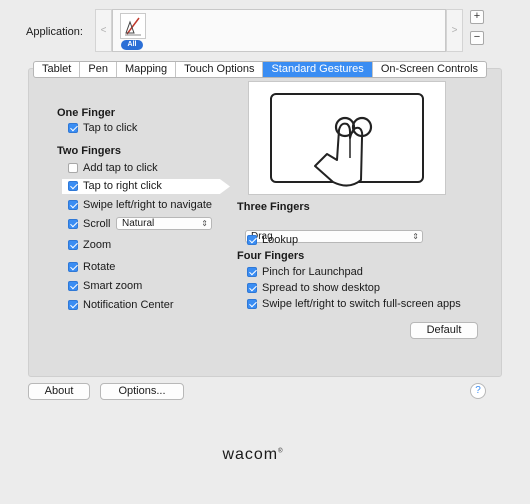 The image size is (530, 504). Describe the element at coordinates (147, 69) in the screenshot. I see `tab-mapping: Mapping` at that location.